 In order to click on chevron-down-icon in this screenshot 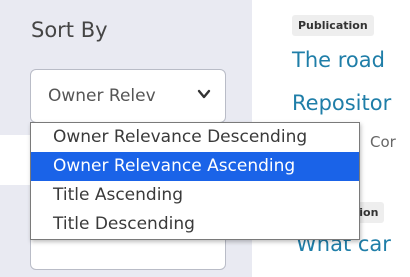, I will do `click(204, 94)`.